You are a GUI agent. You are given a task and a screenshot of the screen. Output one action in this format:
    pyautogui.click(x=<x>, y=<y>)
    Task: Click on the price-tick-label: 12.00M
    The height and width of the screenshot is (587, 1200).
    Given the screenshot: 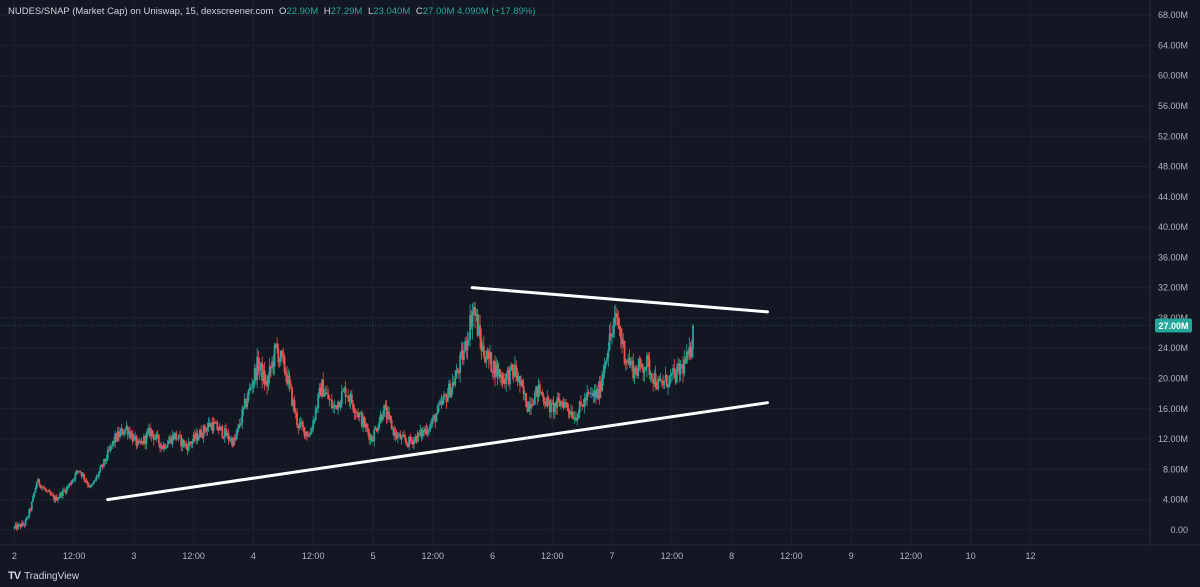 What is the action you would take?
    pyautogui.click(x=1173, y=439)
    